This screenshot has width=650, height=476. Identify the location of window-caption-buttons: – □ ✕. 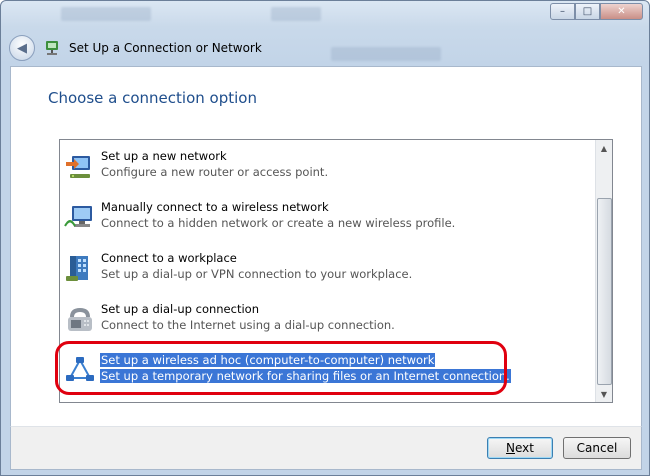
(596, 11).